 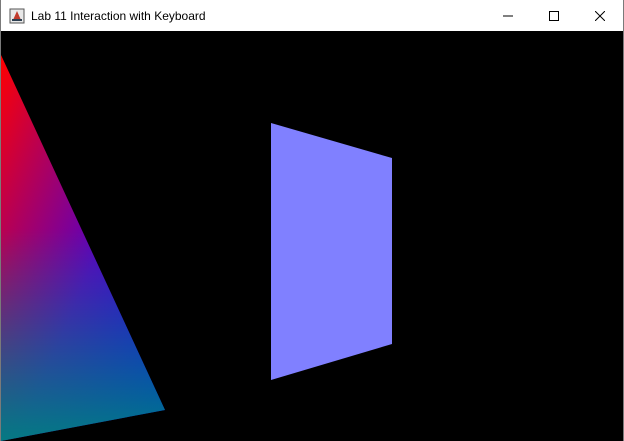 I want to click on java-icon, so click(x=17, y=16).